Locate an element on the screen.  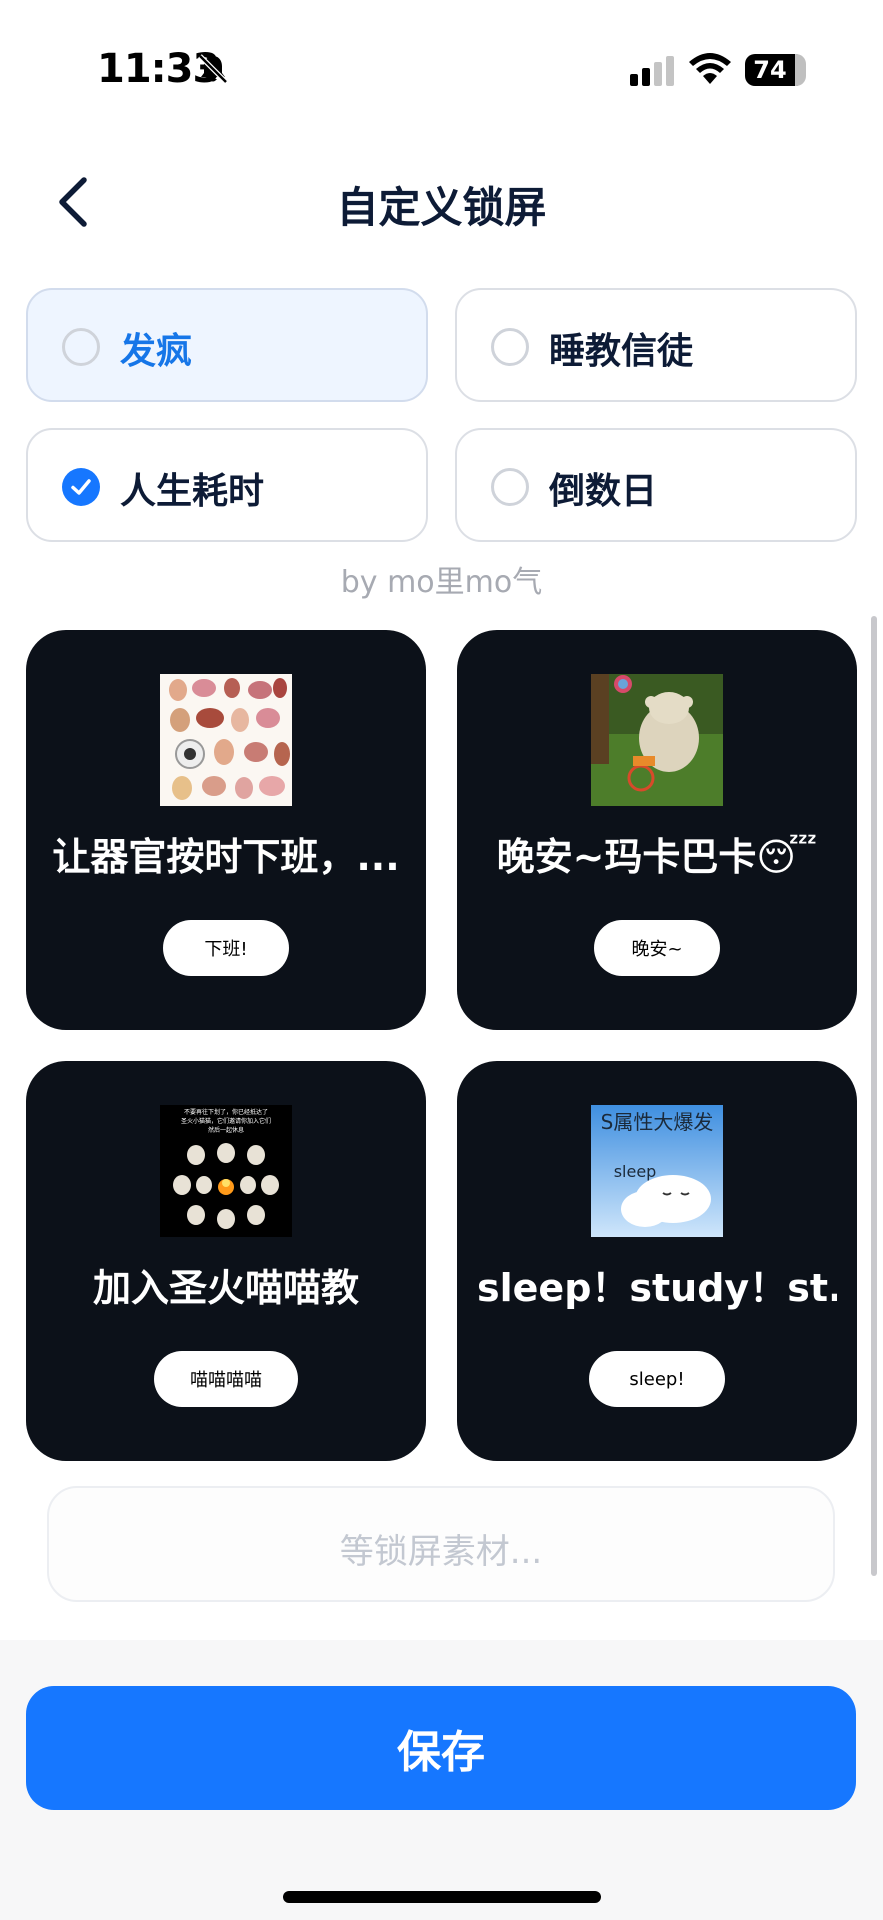
svg-text: 不要再往下划了，你已经抵达了 is located at coordinates (226, 1112).